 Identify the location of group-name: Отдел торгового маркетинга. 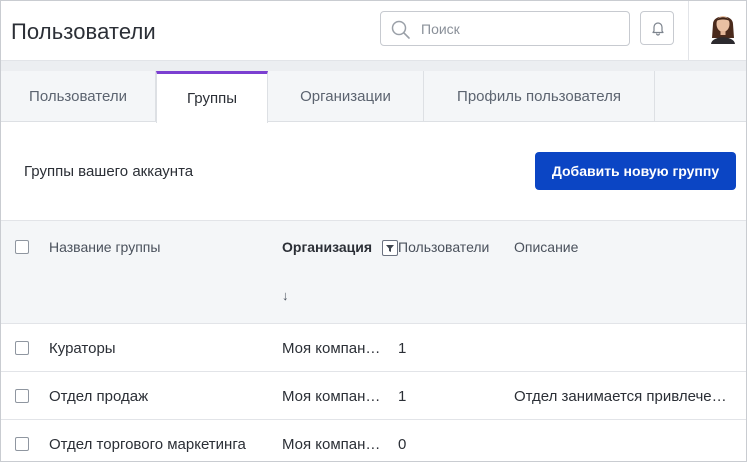
(147, 444).